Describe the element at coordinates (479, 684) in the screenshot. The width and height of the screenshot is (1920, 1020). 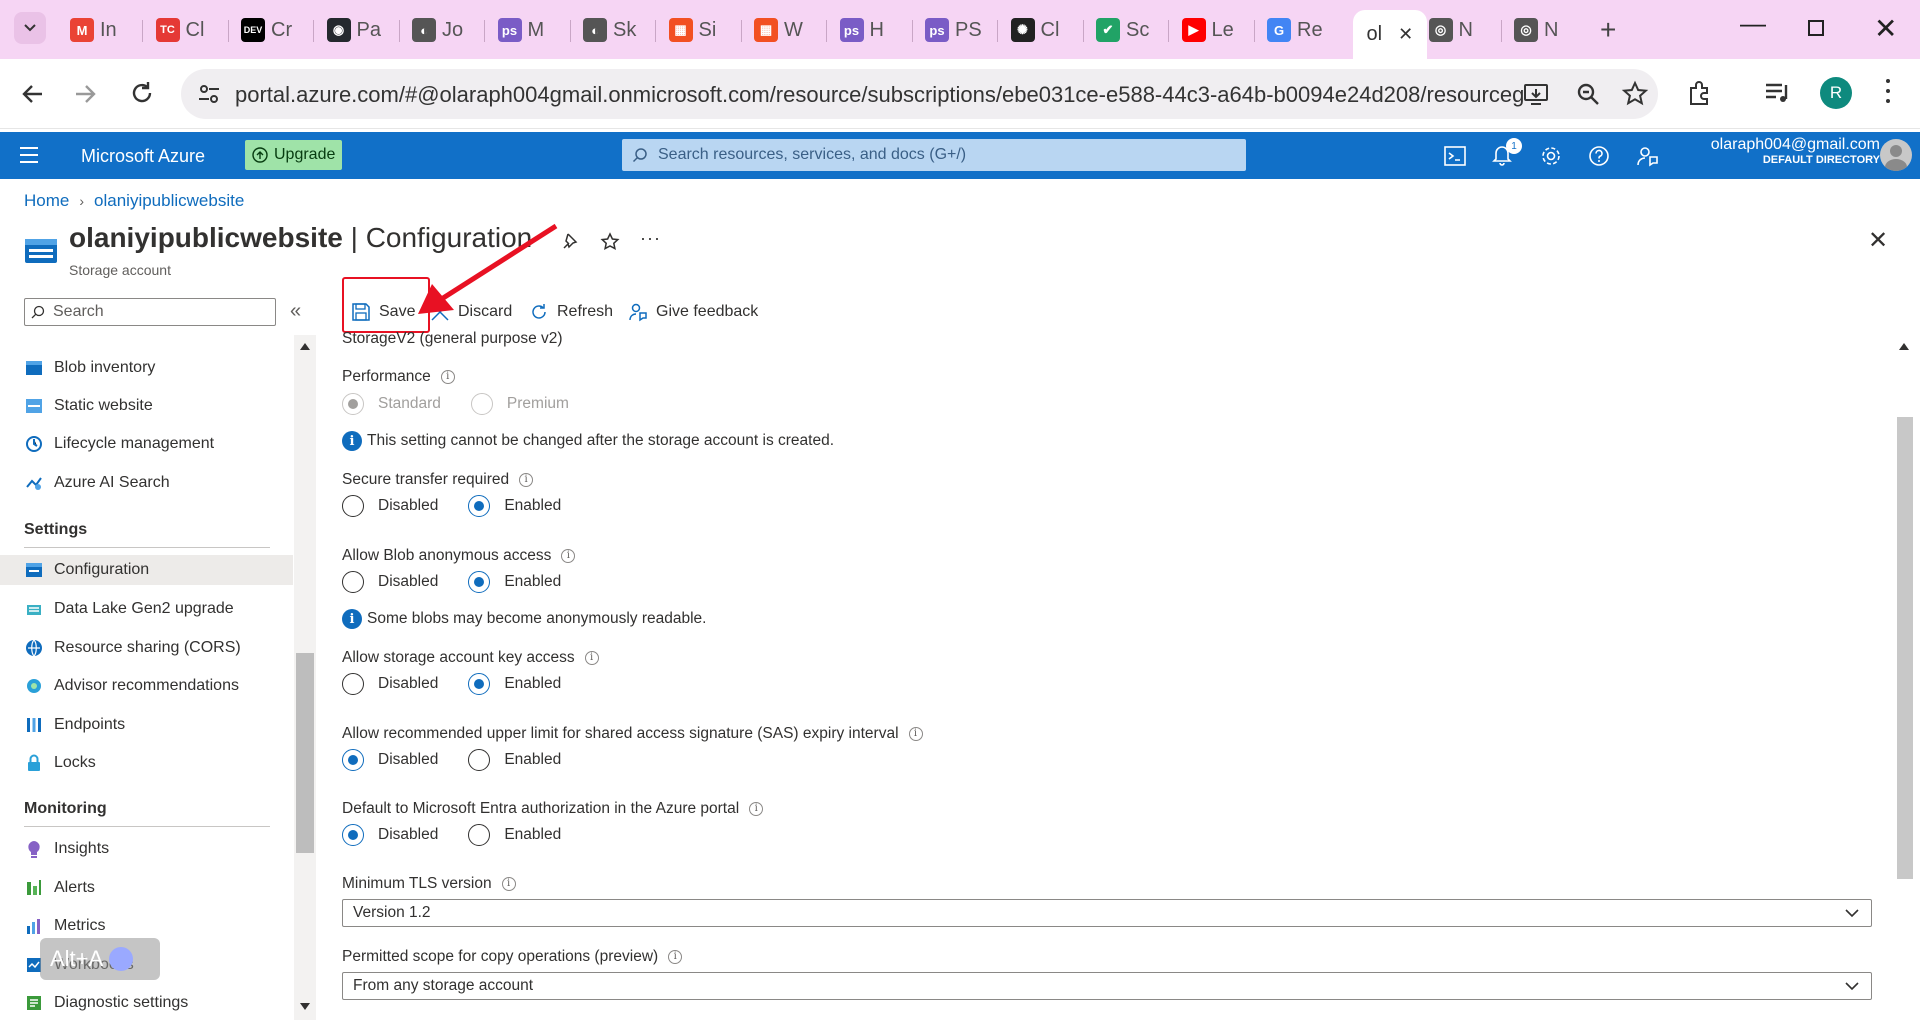
I see `key-access-enabled-radio` at that location.